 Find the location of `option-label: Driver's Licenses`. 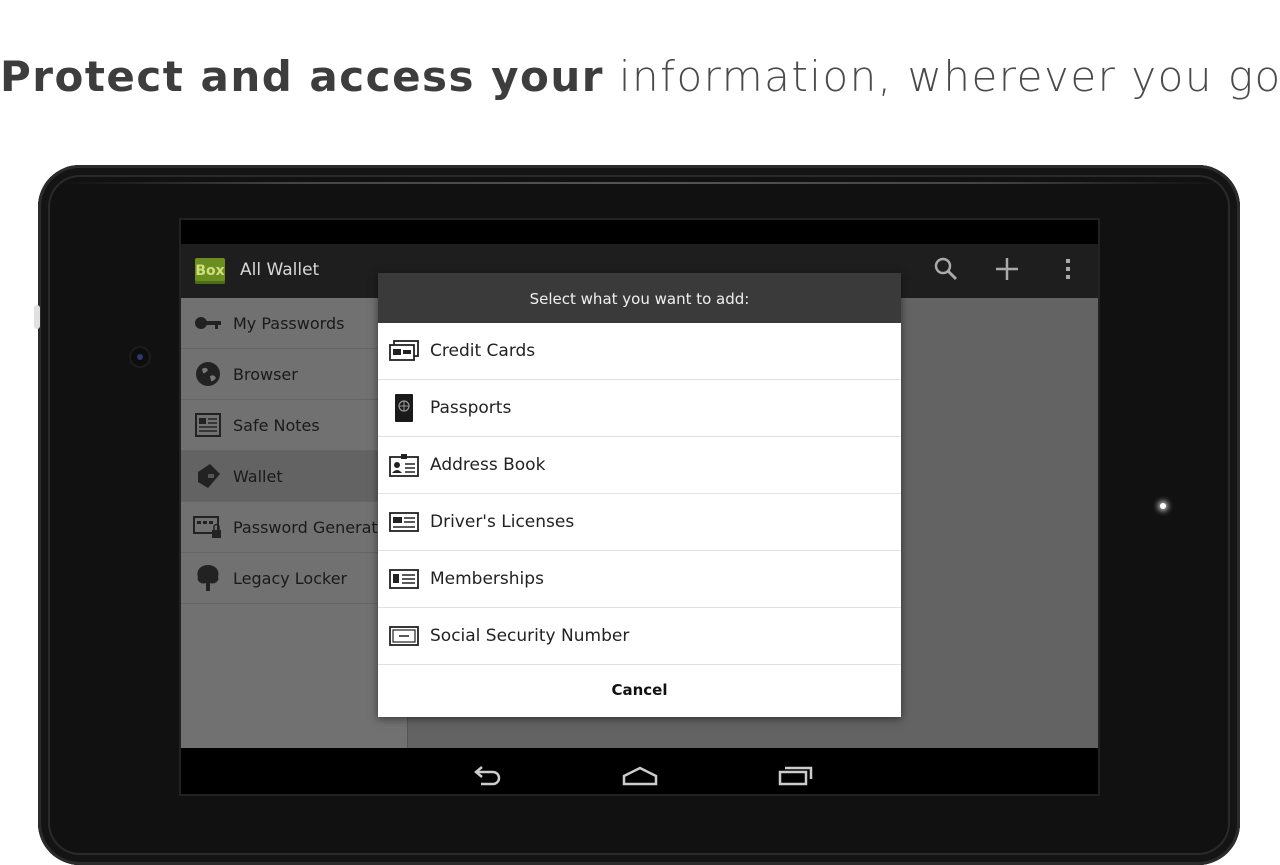

option-label: Driver's Licenses is located at coordinates (502, 522).